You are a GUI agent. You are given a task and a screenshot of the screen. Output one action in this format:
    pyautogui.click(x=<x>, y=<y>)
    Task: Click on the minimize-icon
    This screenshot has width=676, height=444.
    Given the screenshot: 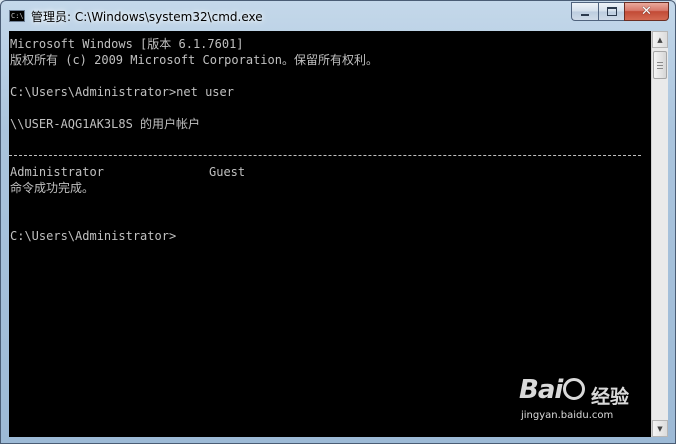 What is the action you would take?
    pyautogui.click(x=585, y=14)
    